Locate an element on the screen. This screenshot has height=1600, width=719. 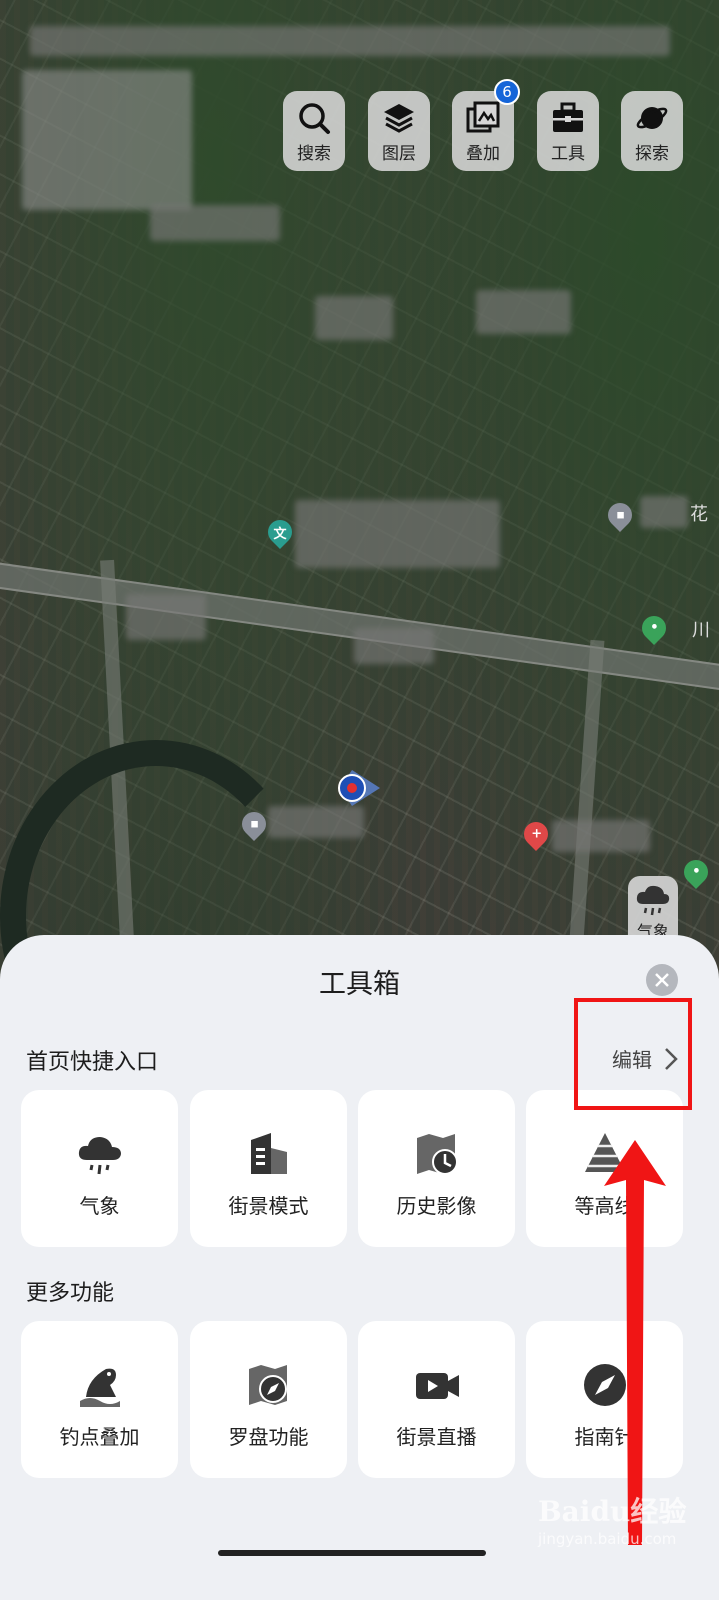
annotation-arrow-icon is located at coordinates (635, 1342).